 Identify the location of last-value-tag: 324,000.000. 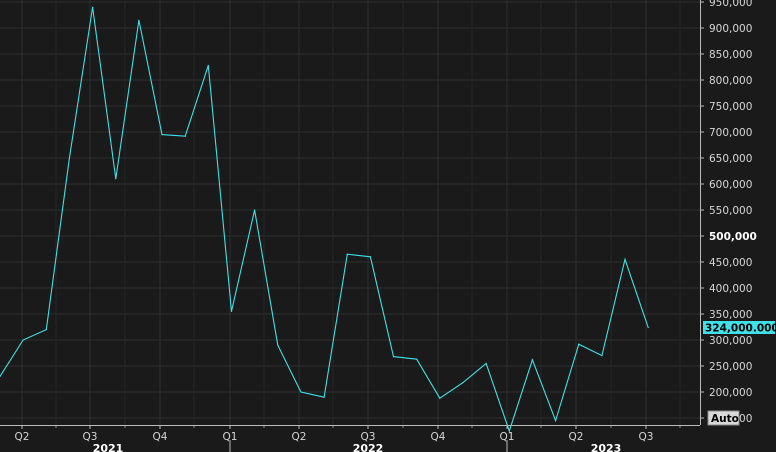
(739, 328).